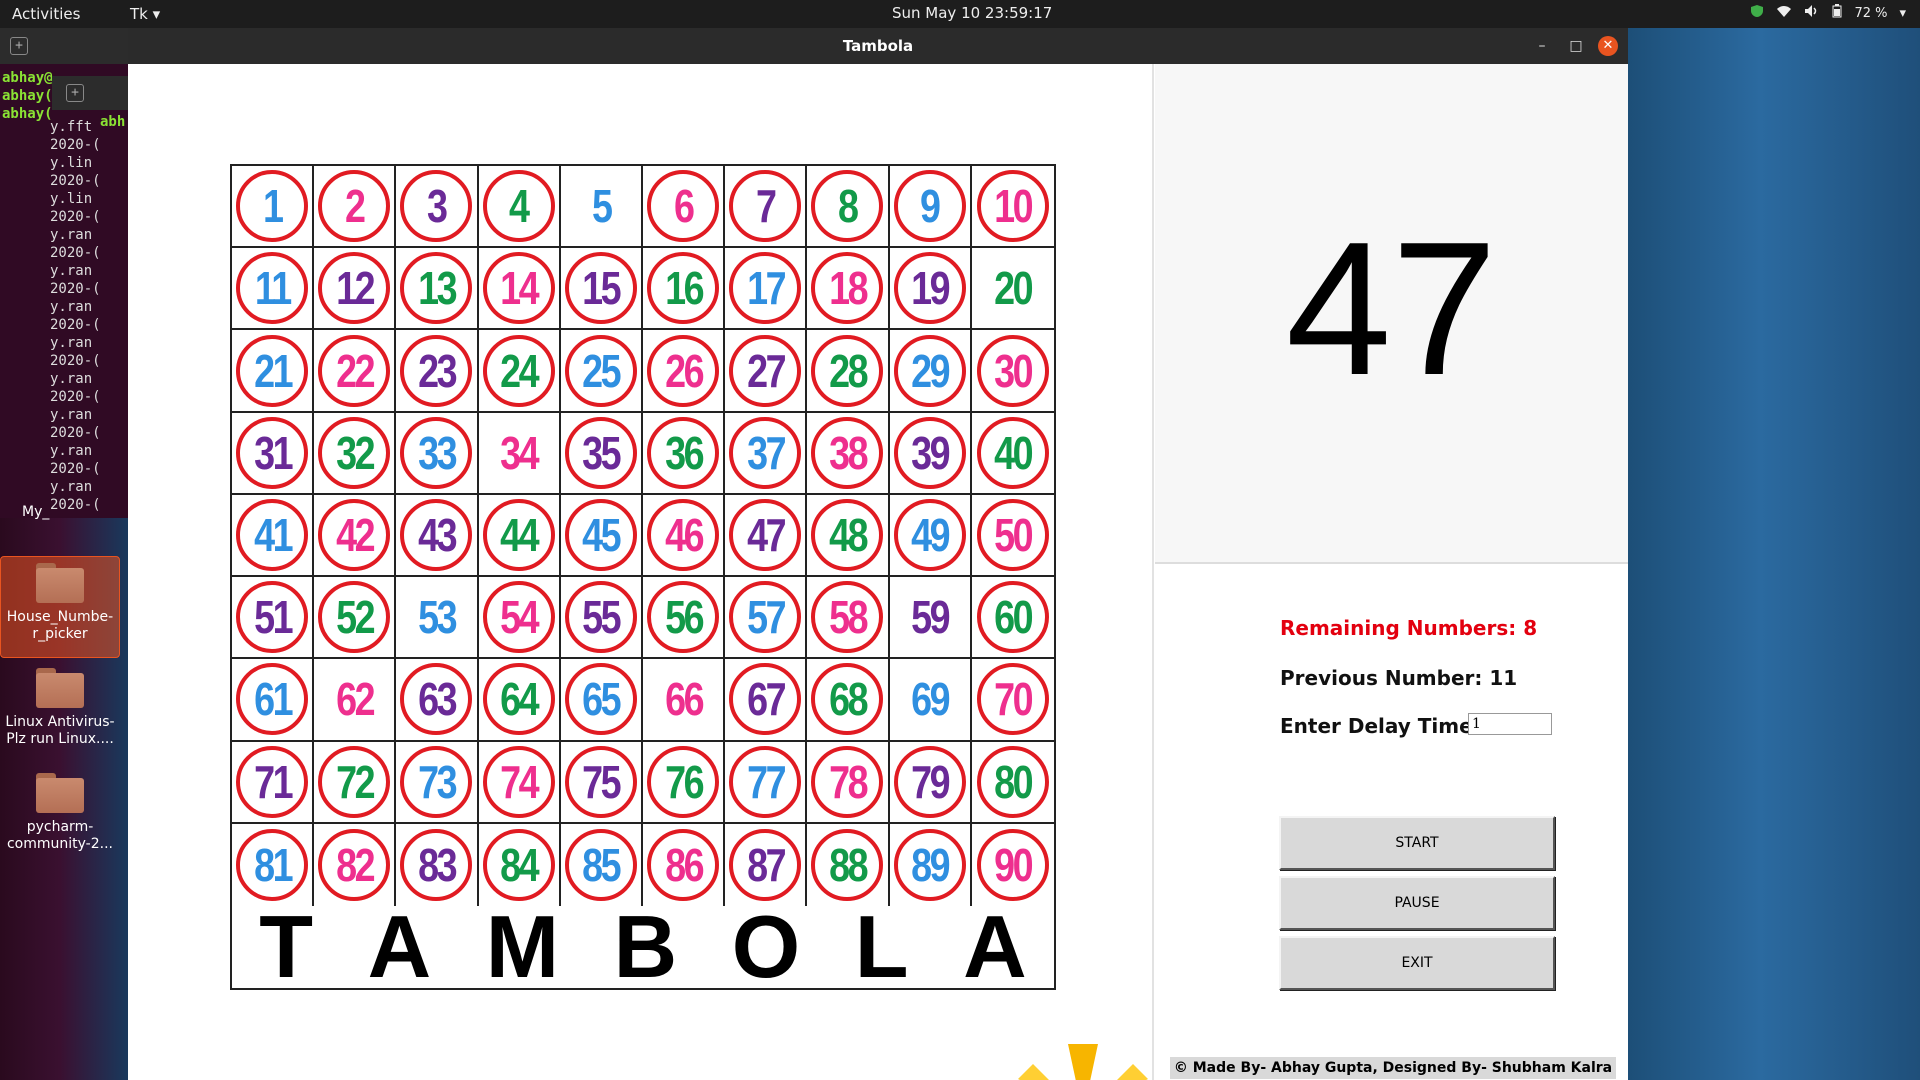 The height and width of the screenshot is (1080, 1920). I want to click on board-cell: 59, so click(930, 618).